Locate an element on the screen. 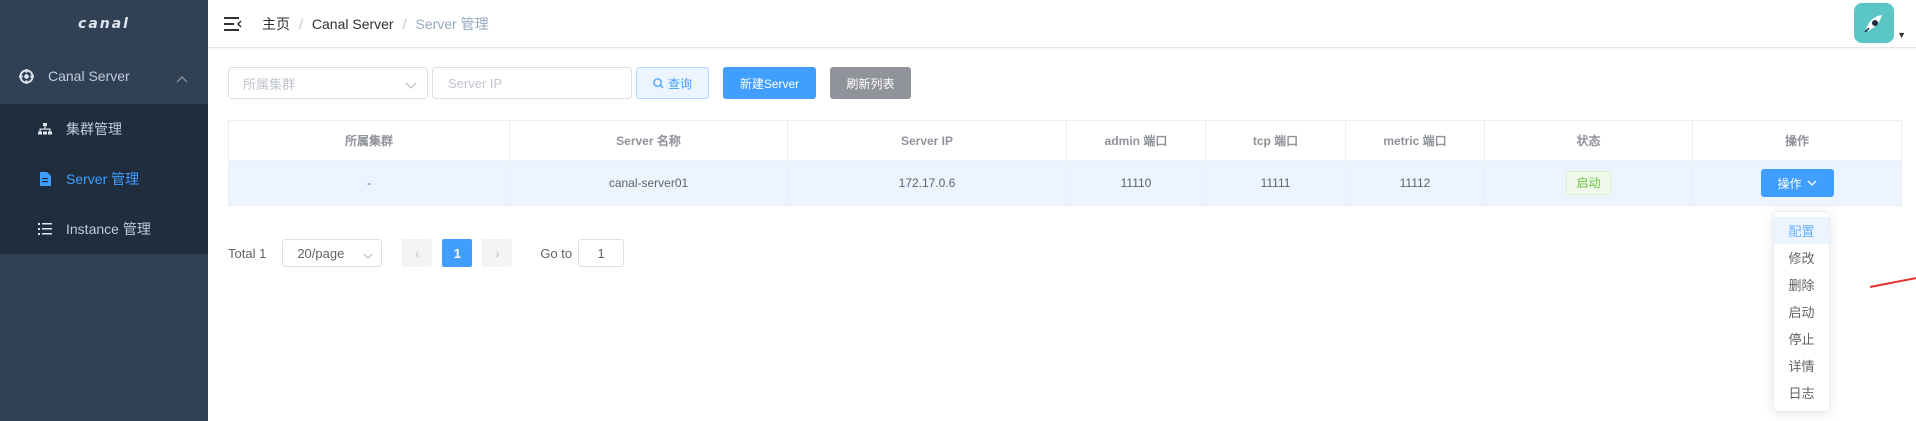 This screenshot has height=421, width=1916. next-page-button: › is located at coordinates (497, 253).